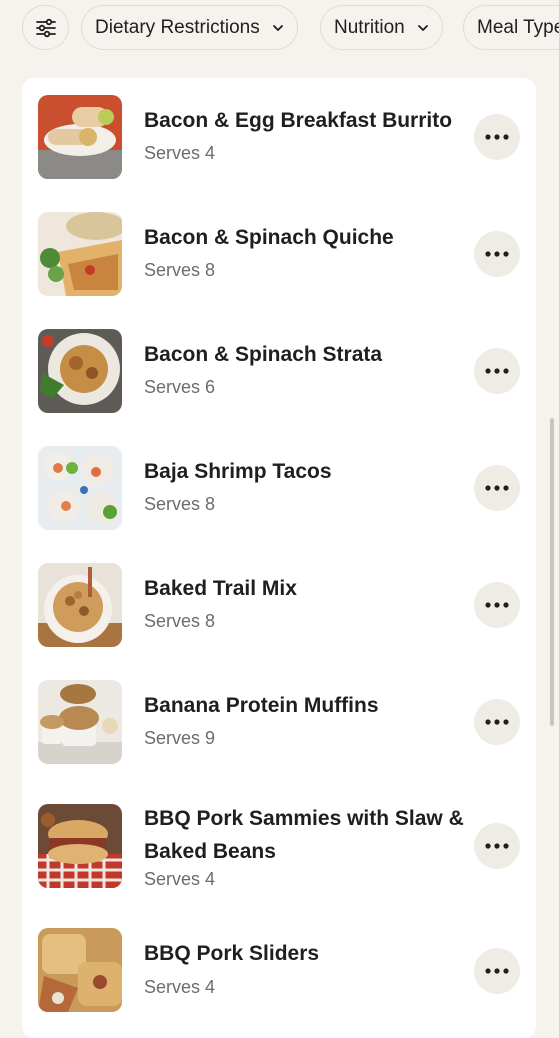 This screenshot has width=559, height=1038. I want to click on filter-bar: Dietary Restrictions Nutrition Meal Type, so click(279, 29).